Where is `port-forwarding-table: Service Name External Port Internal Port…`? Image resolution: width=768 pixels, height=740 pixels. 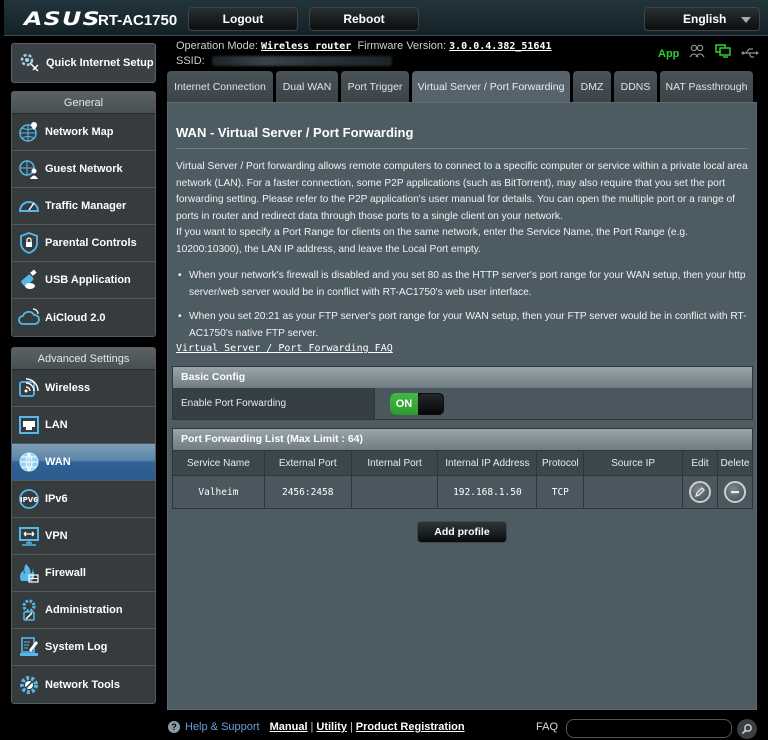 port-forwarding-table: Service Name External Port Internal Port… is located at coordinates (463, 479).